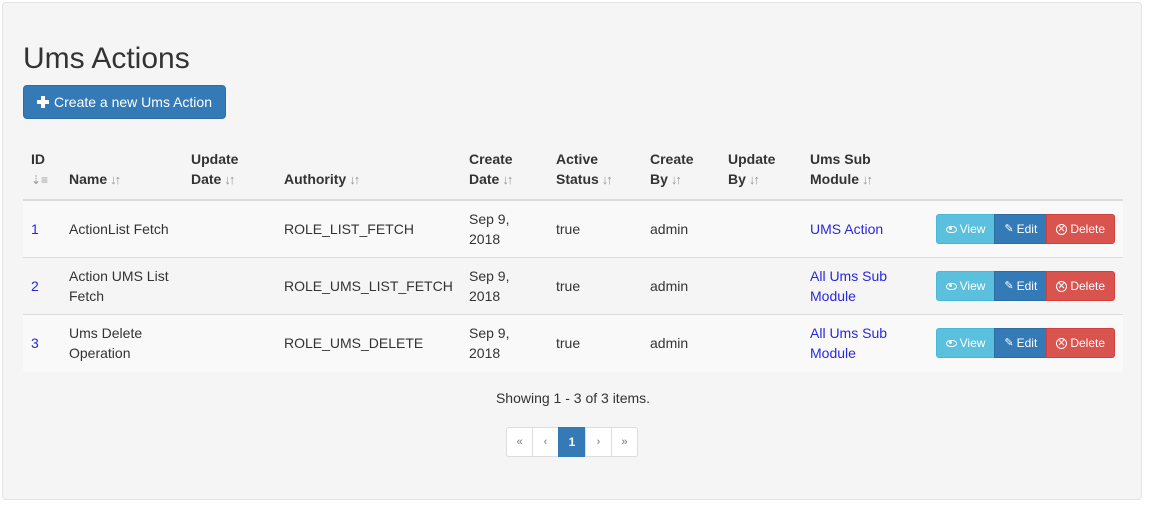 The width and height of the screenshot is (1153, 507). I want to click on column-header-id: ID ⇣≡, so click(42, 172).